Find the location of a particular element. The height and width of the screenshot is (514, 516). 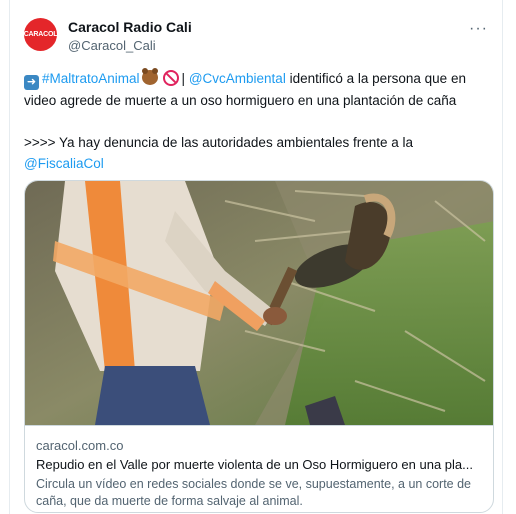

more-options-icon: ··· is located at coordinates (478, 29).